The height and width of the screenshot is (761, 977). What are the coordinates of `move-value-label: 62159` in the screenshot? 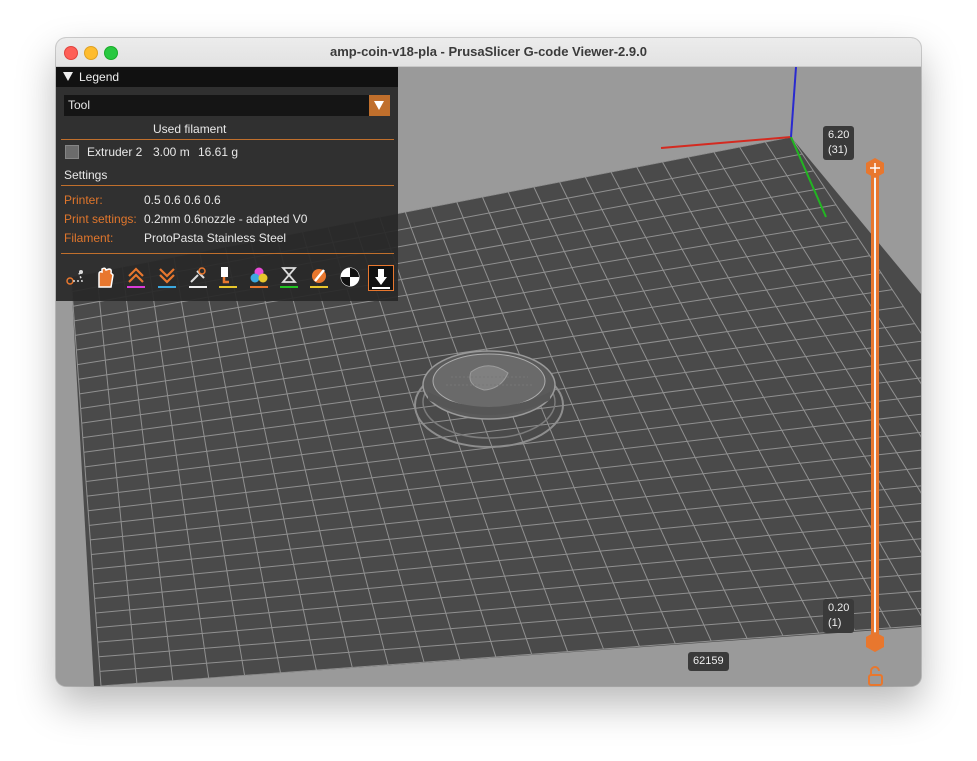 It's located at (708, 661).